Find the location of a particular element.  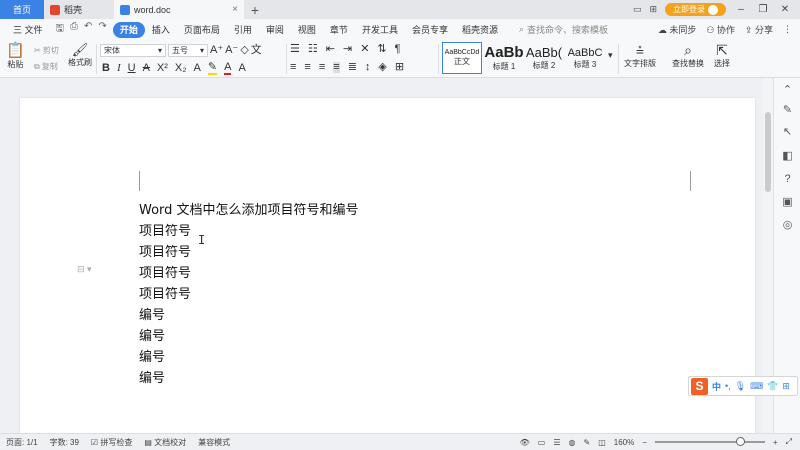

help-icon: ? is located at coordinates (787, 179).